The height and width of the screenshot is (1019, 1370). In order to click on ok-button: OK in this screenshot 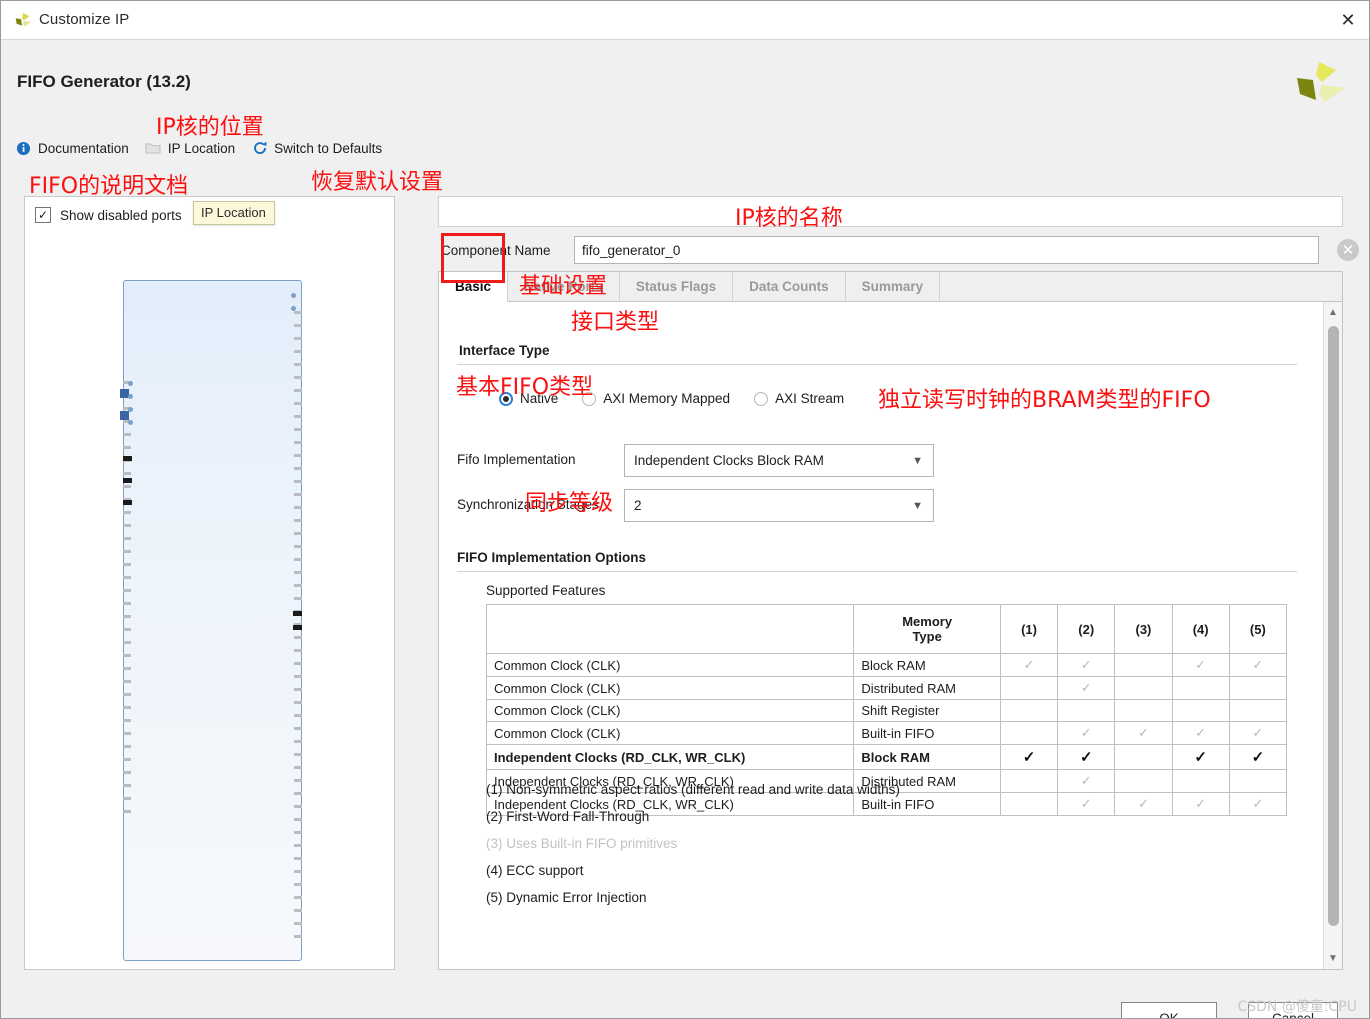, I will do `click(1169, 1010)`.